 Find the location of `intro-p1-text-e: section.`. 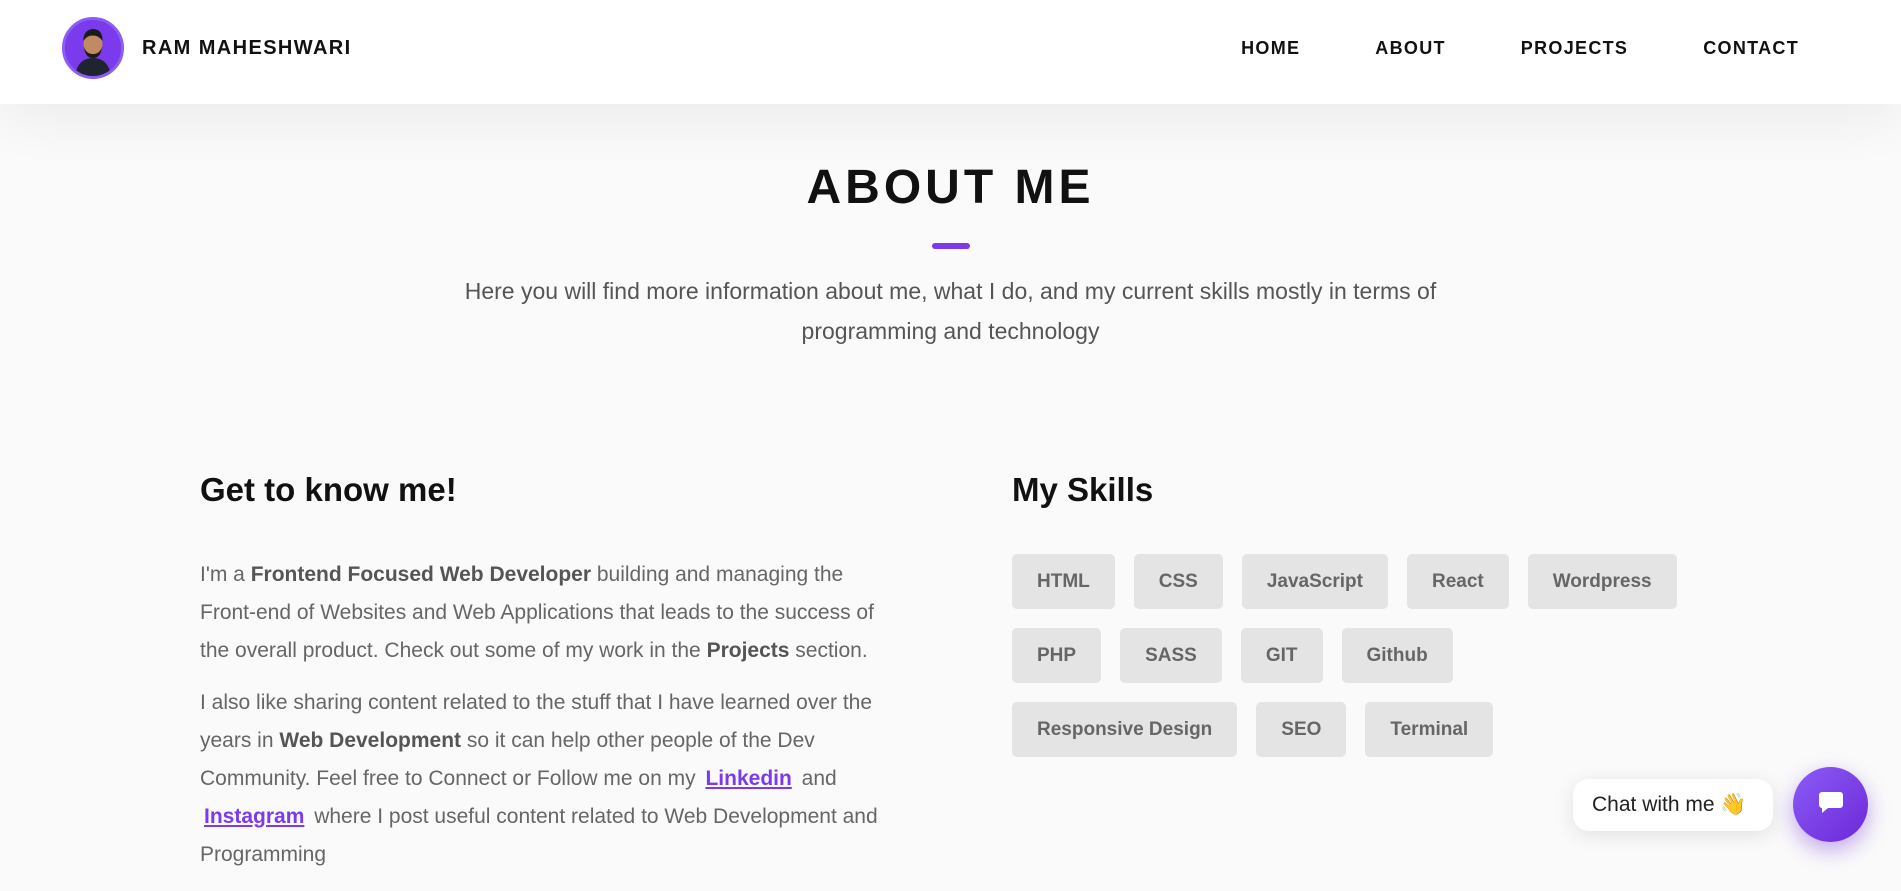

intro-p1-text-e: section. is located at coordinates (828, 650).